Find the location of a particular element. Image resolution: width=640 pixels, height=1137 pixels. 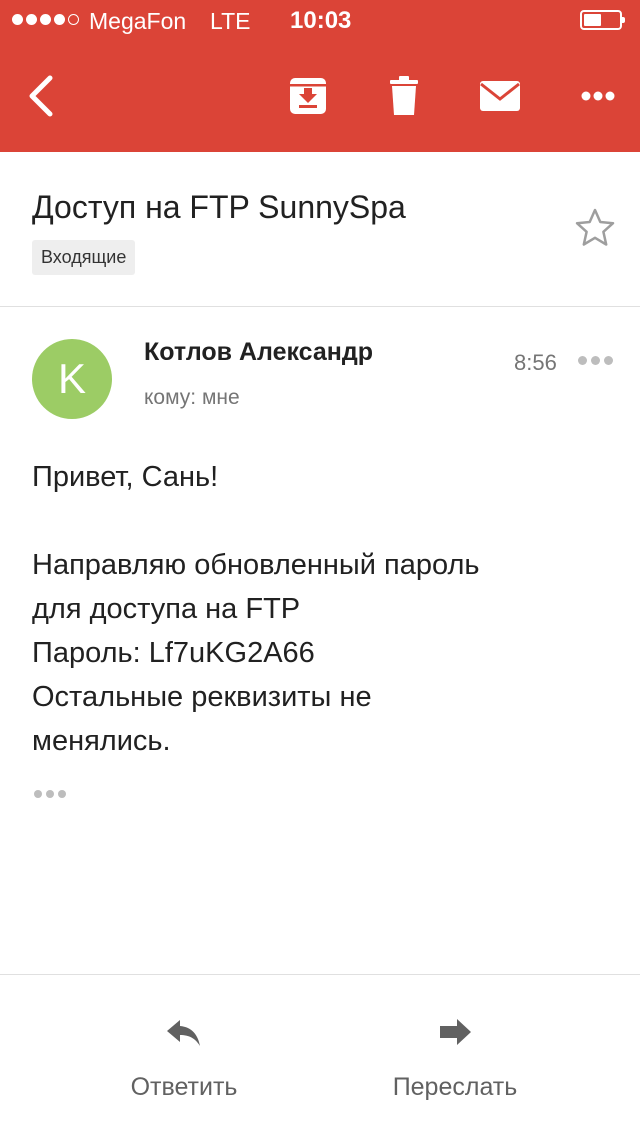

body-greeting: Привет, Сань! is located at coordinates (125, 477).